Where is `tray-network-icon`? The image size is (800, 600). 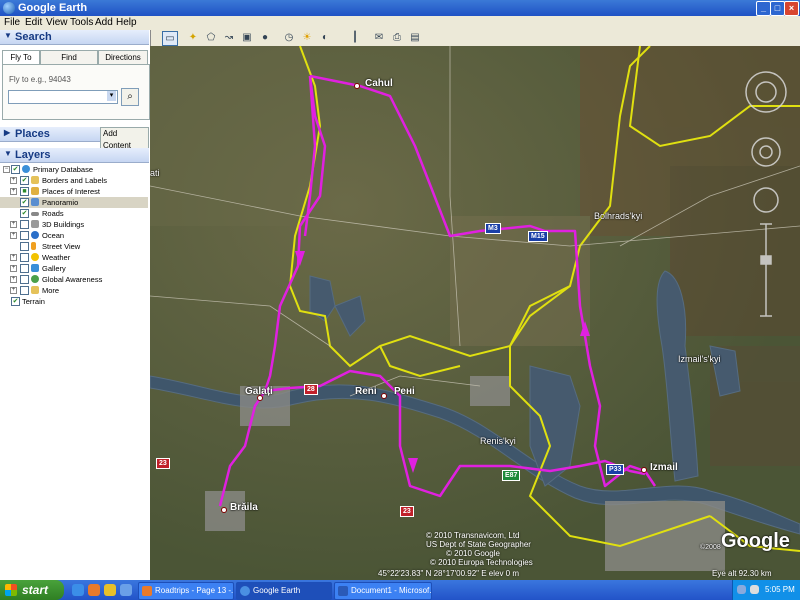
tray-network-icon is located at coordinates (741, 589).